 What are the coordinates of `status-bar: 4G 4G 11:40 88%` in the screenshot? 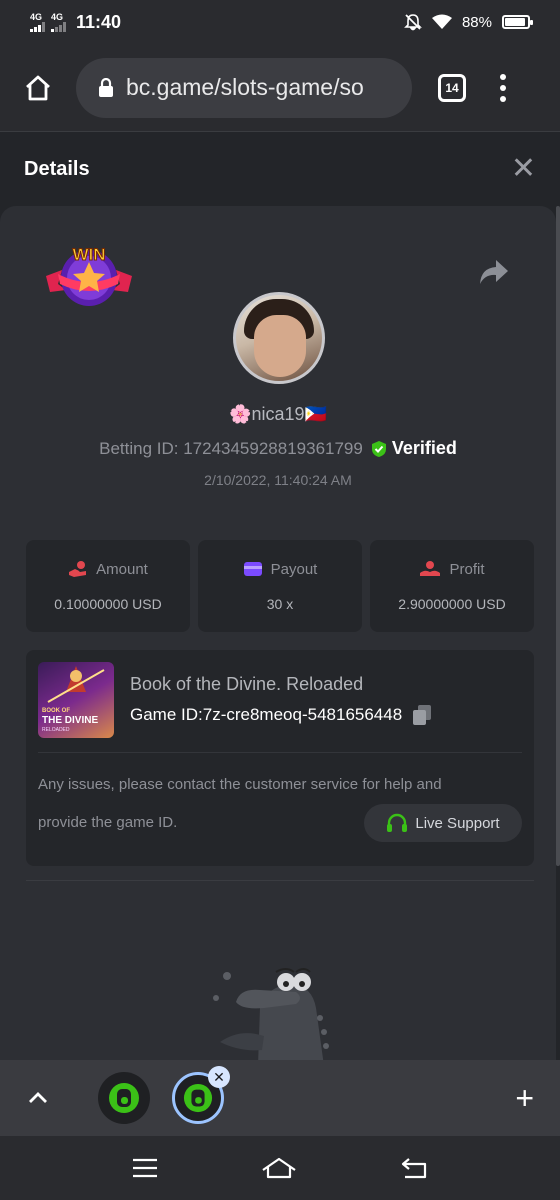 It's located at (280, 22).